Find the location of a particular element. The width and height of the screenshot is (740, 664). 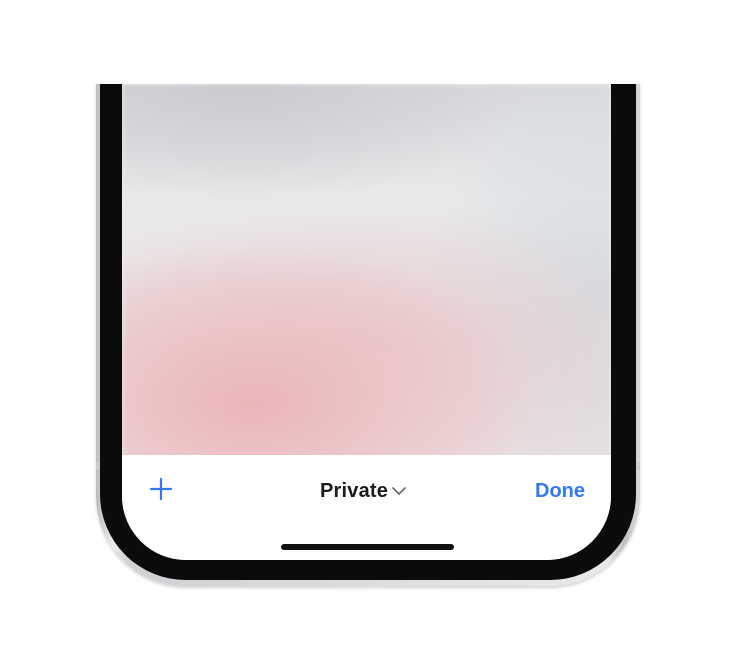

done-button: Done is located at coordinates (560, 491).